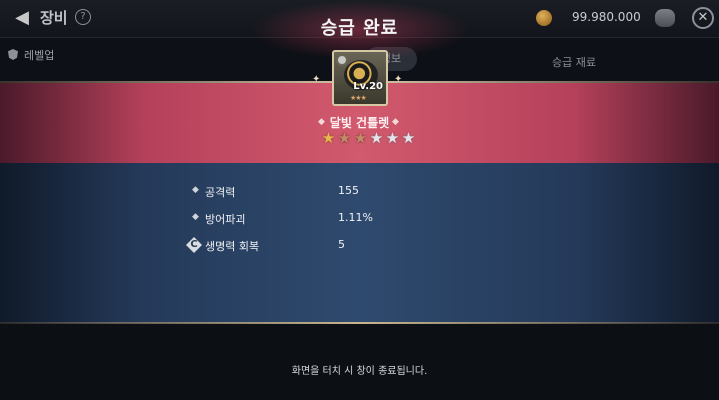 This screenshot has height=400, width=719. I want to click on flower-icon, so click(342, 60).